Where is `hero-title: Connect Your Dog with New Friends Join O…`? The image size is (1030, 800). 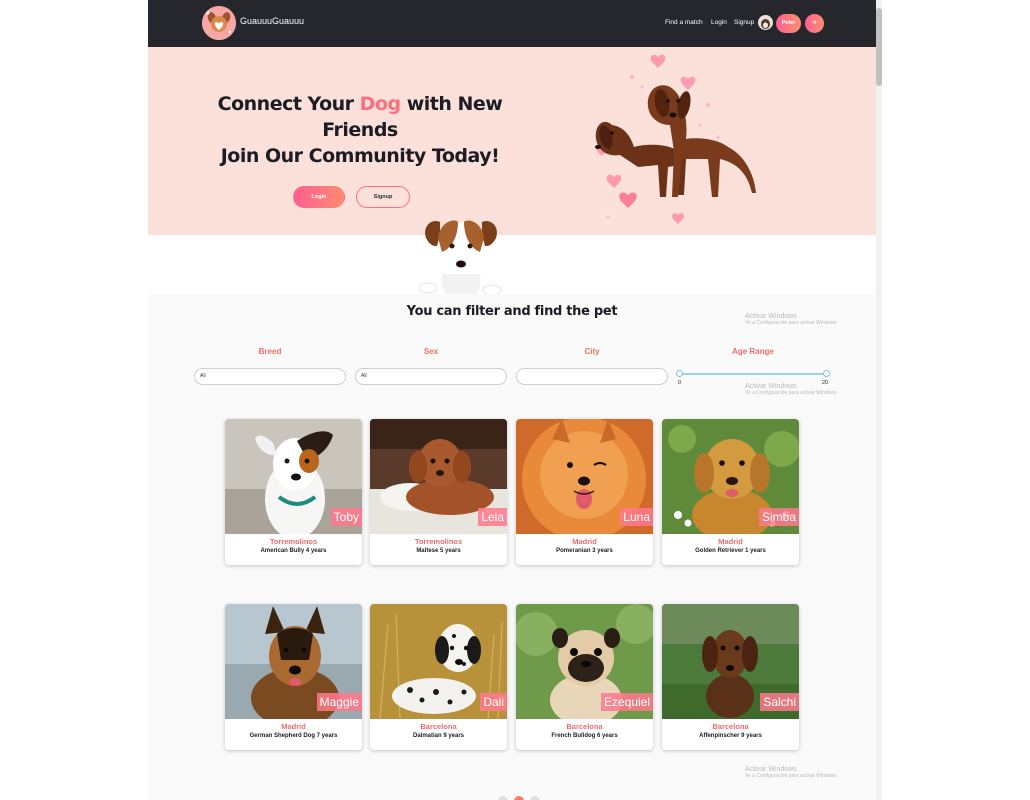 hero-title: Connect Your Dog with New Friends Join O… is located at coordinates (360, 130).